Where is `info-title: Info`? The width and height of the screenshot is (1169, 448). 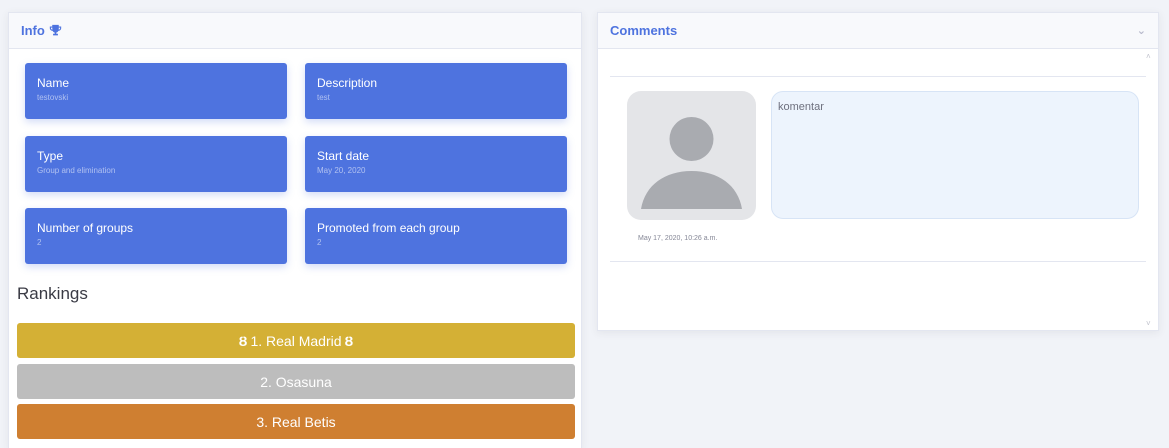
info-title: Info is located at coordinates (33, 30).